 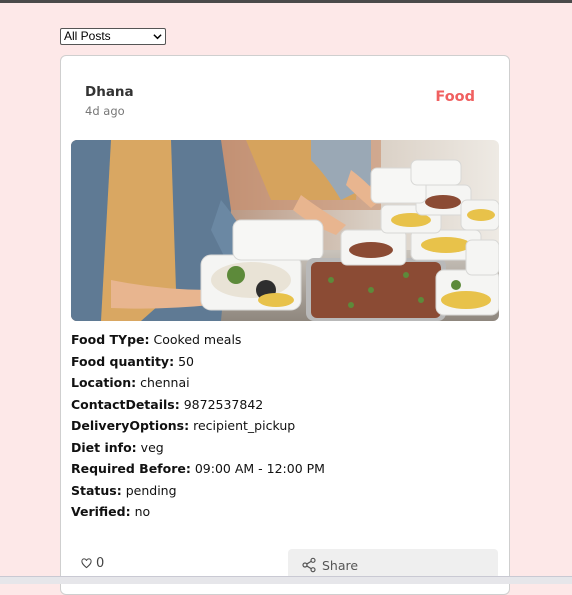 What do you see at coordinates (156, 339) in the screenshot?
I see `detail-food-type: Food TYpe: Cooked meals` at bounding box center [156, 339].